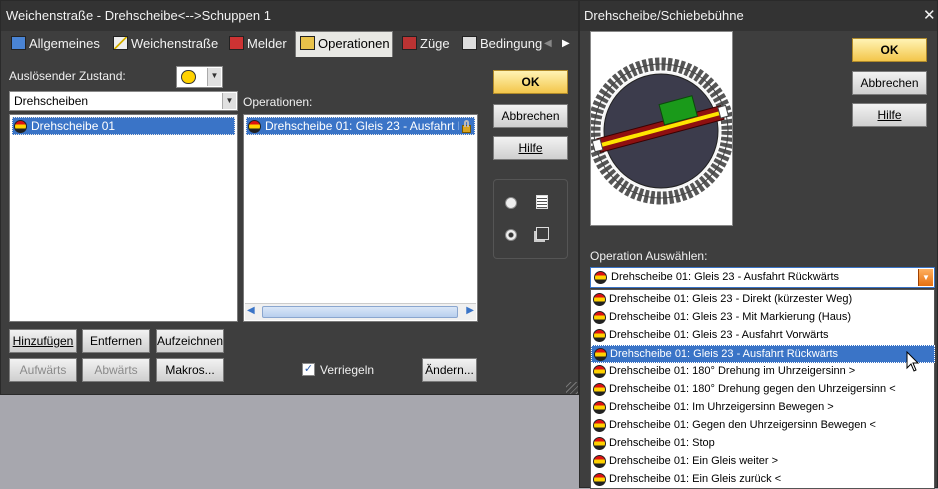  Describe the element at coordinates (251, 310) in the screenshot. I see `scroll-left-icon: ◀` at that location.